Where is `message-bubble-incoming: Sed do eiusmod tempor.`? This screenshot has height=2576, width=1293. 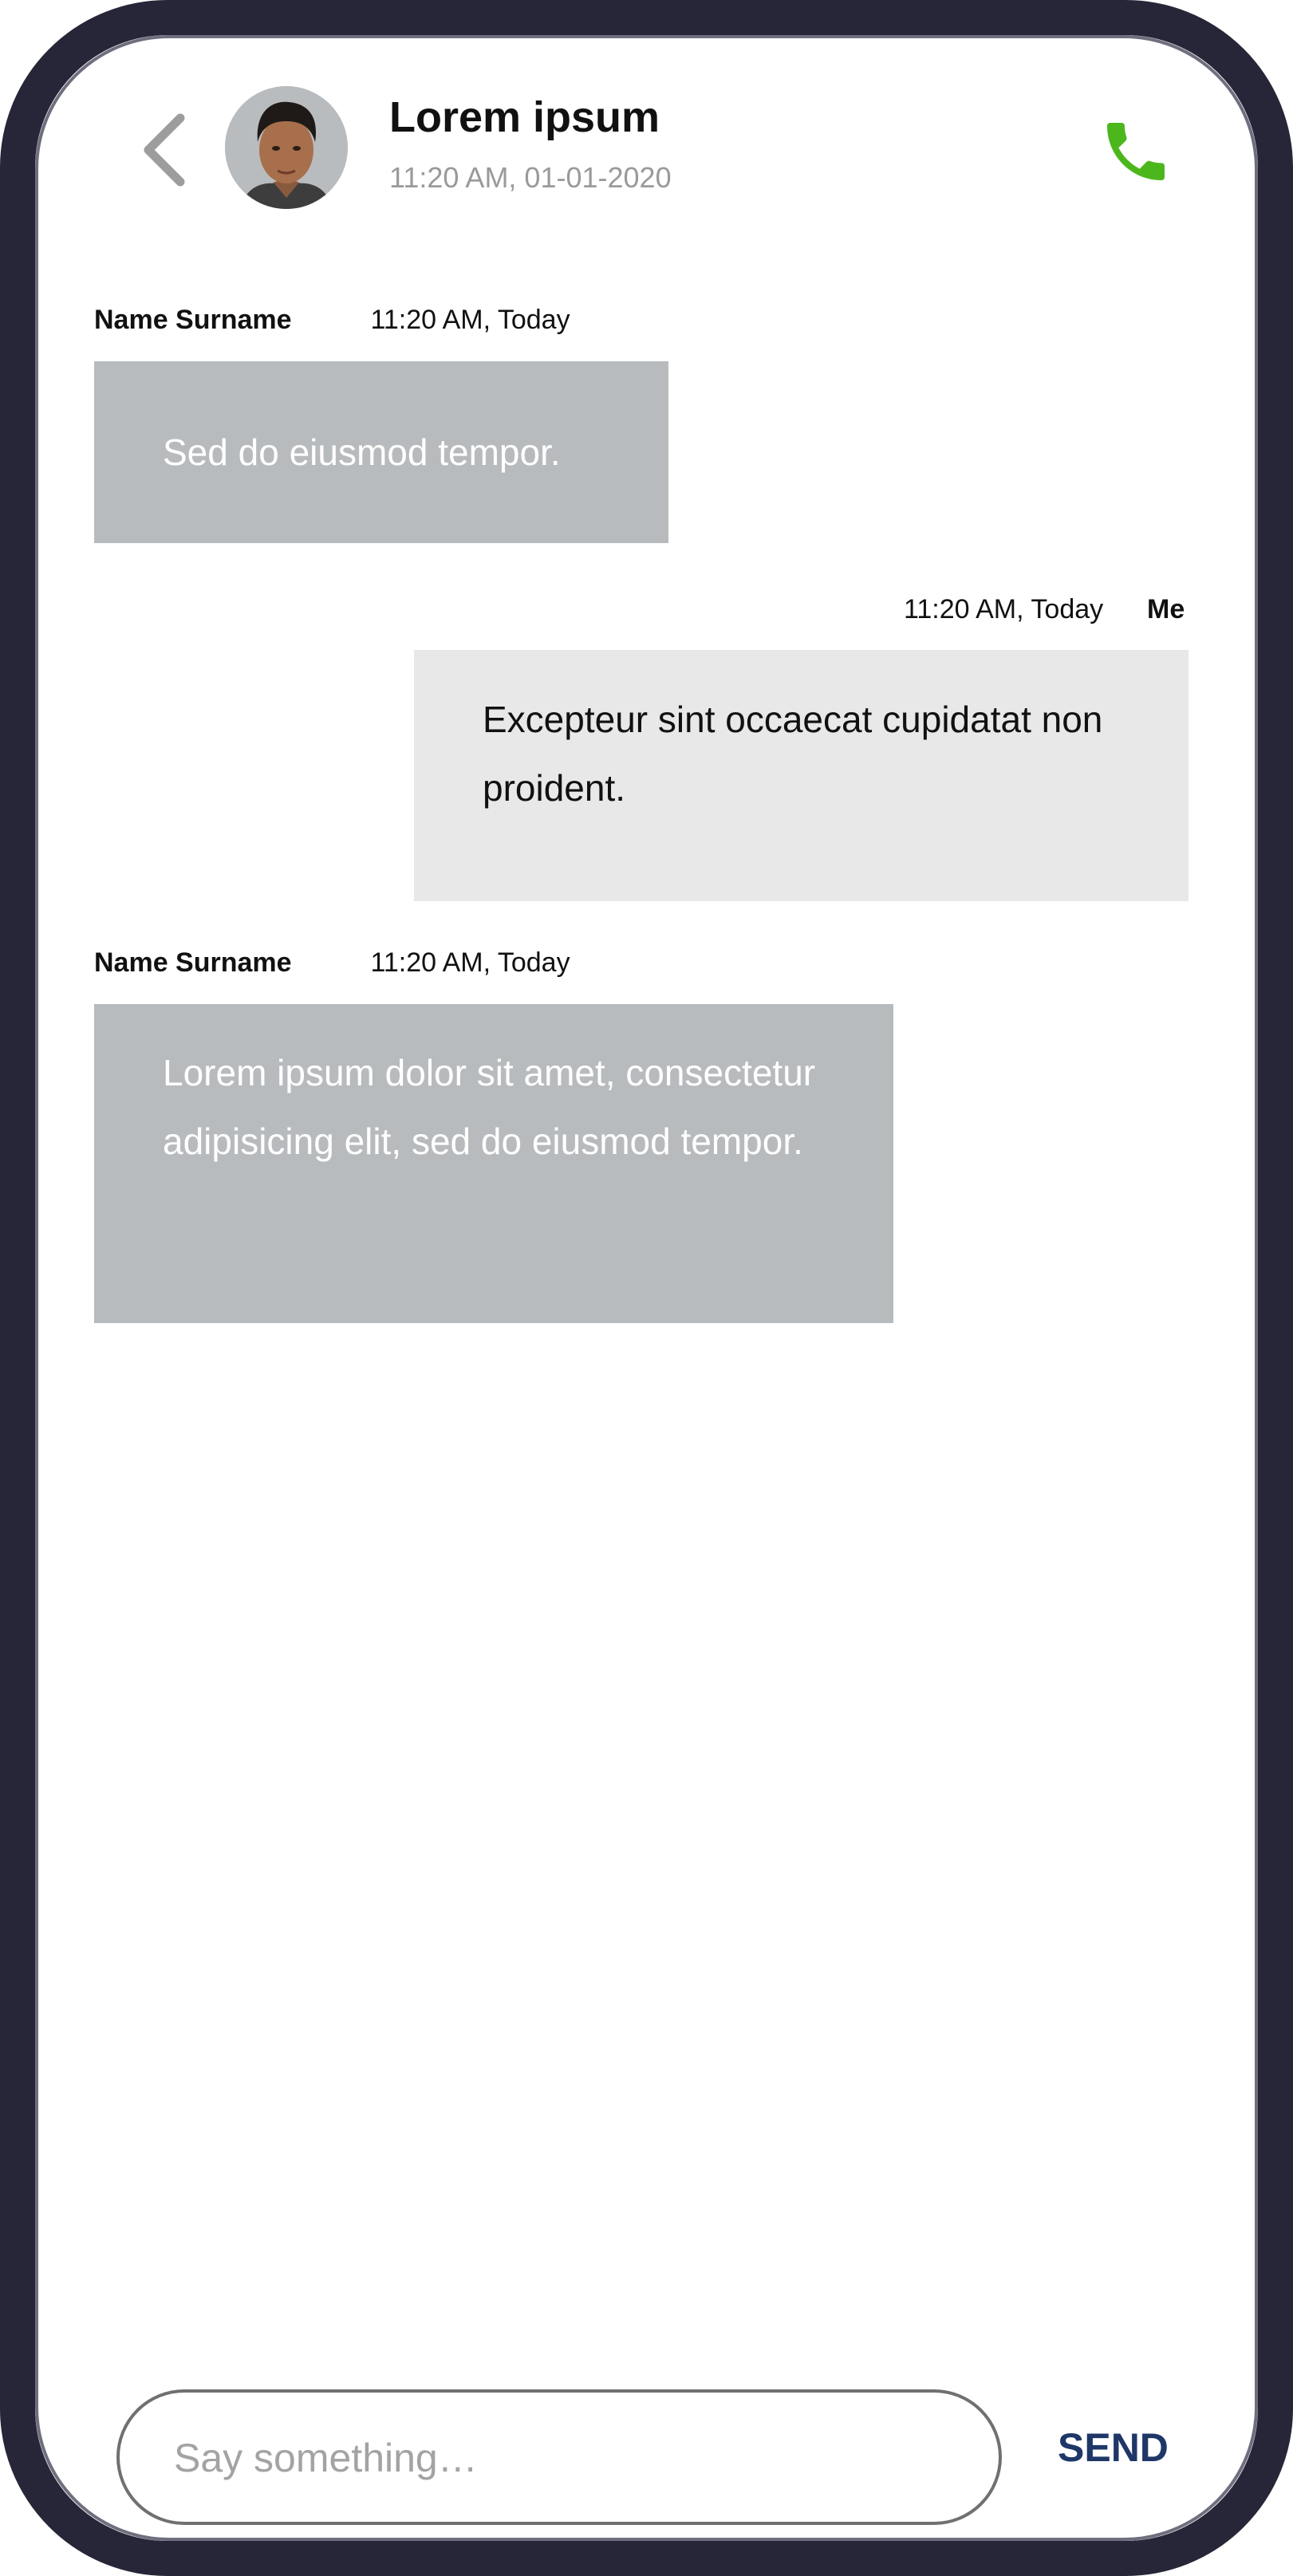
message-bubble-incoming: Sed do eiusmod tempor. is located at coordinates (381, 452).